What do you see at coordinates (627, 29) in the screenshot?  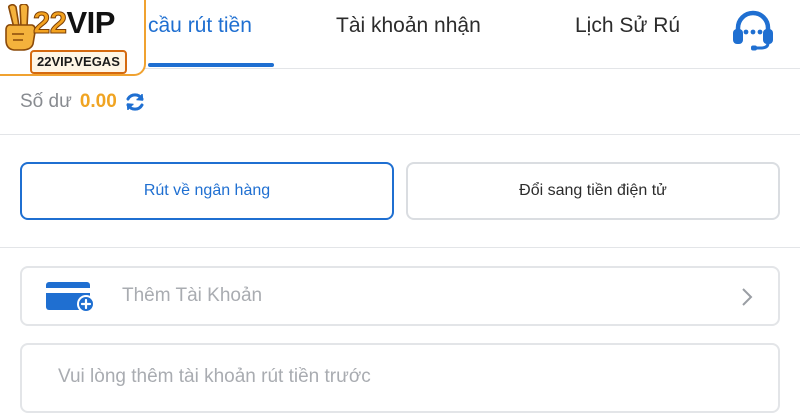 I see `tab-withdraw-history: Lịch Sử Rú` at bounding box center [627, 29].